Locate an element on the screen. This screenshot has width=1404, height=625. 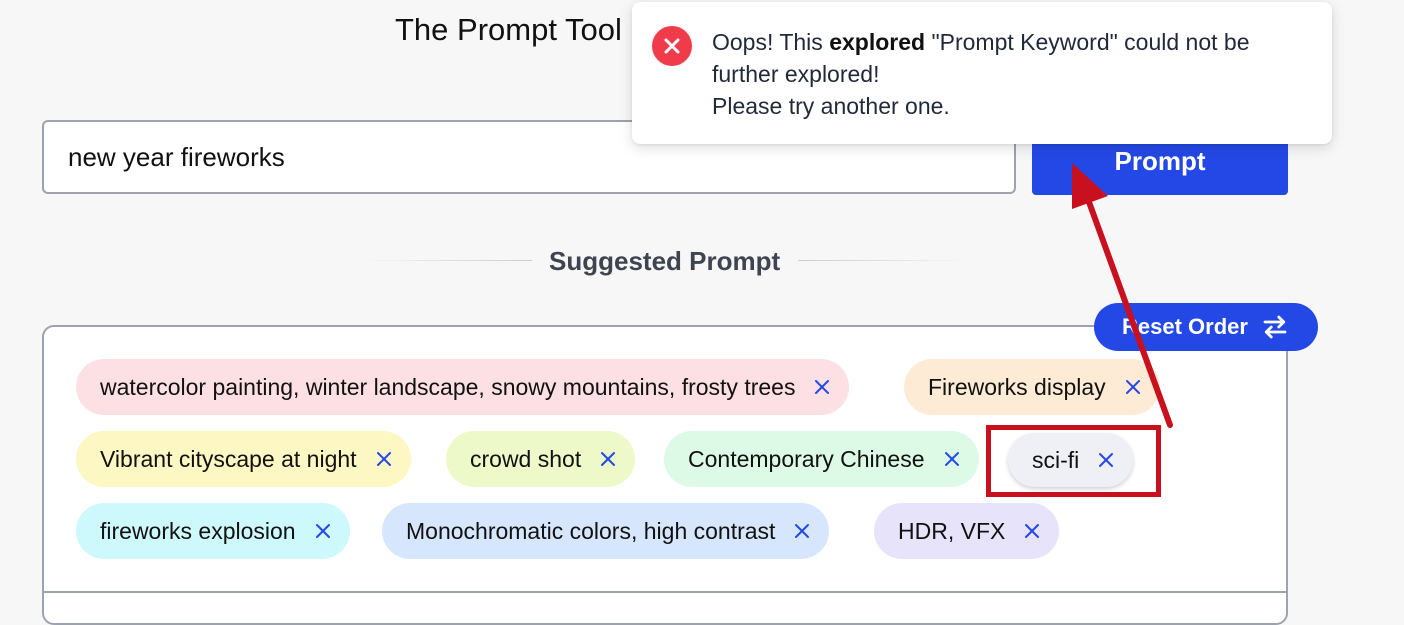
tag-label: Monochromatic colors, high contrast is located at coordinates (591, 530).